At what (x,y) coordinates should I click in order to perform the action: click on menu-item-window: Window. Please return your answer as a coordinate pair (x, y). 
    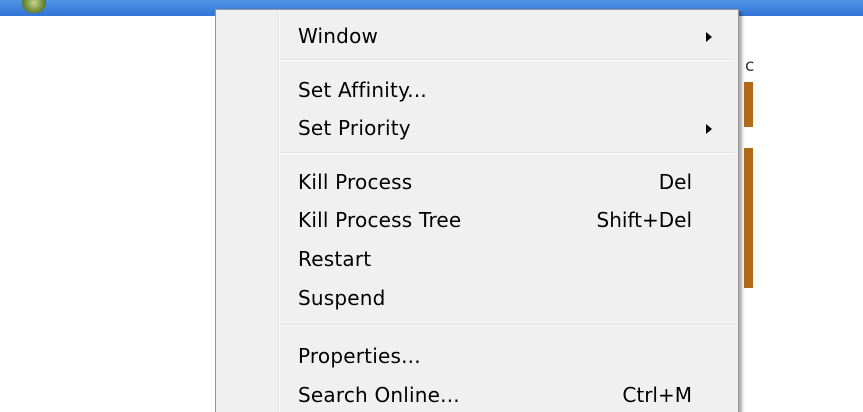
    Looking at the image, I should click on (476, 35).